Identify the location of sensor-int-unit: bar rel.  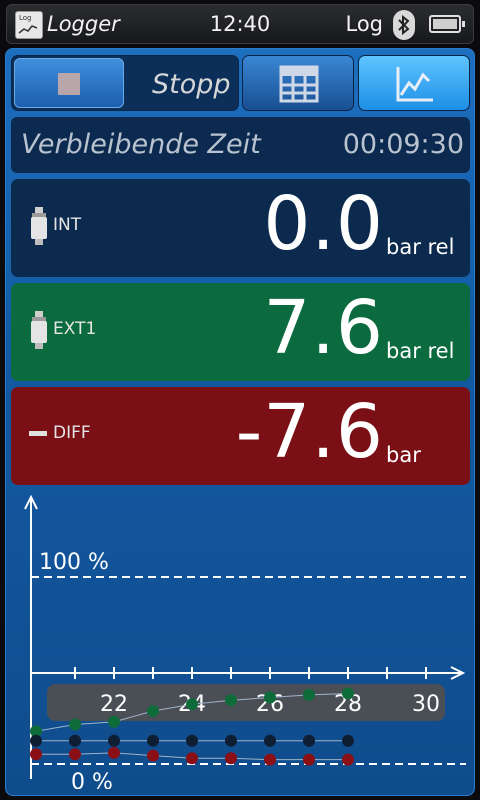
(420, 247).